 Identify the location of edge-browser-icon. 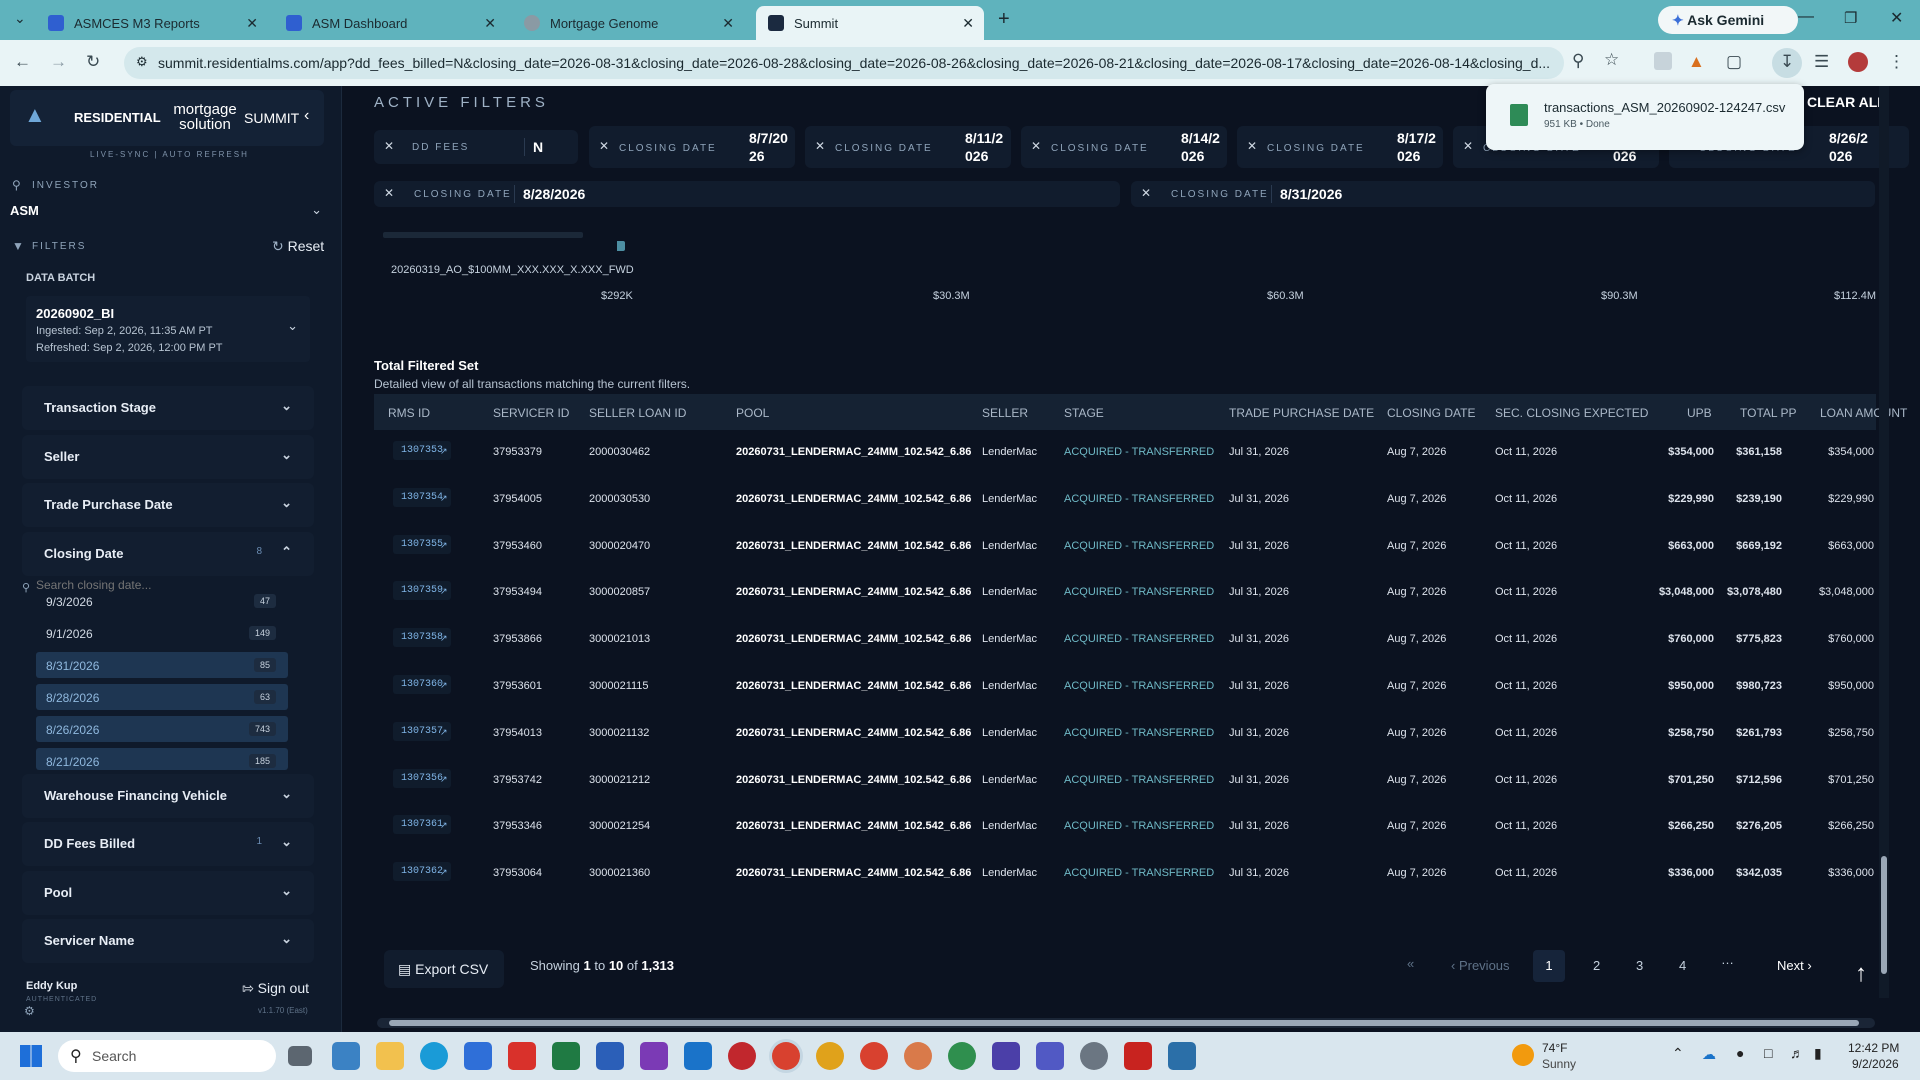
(434, 1056).